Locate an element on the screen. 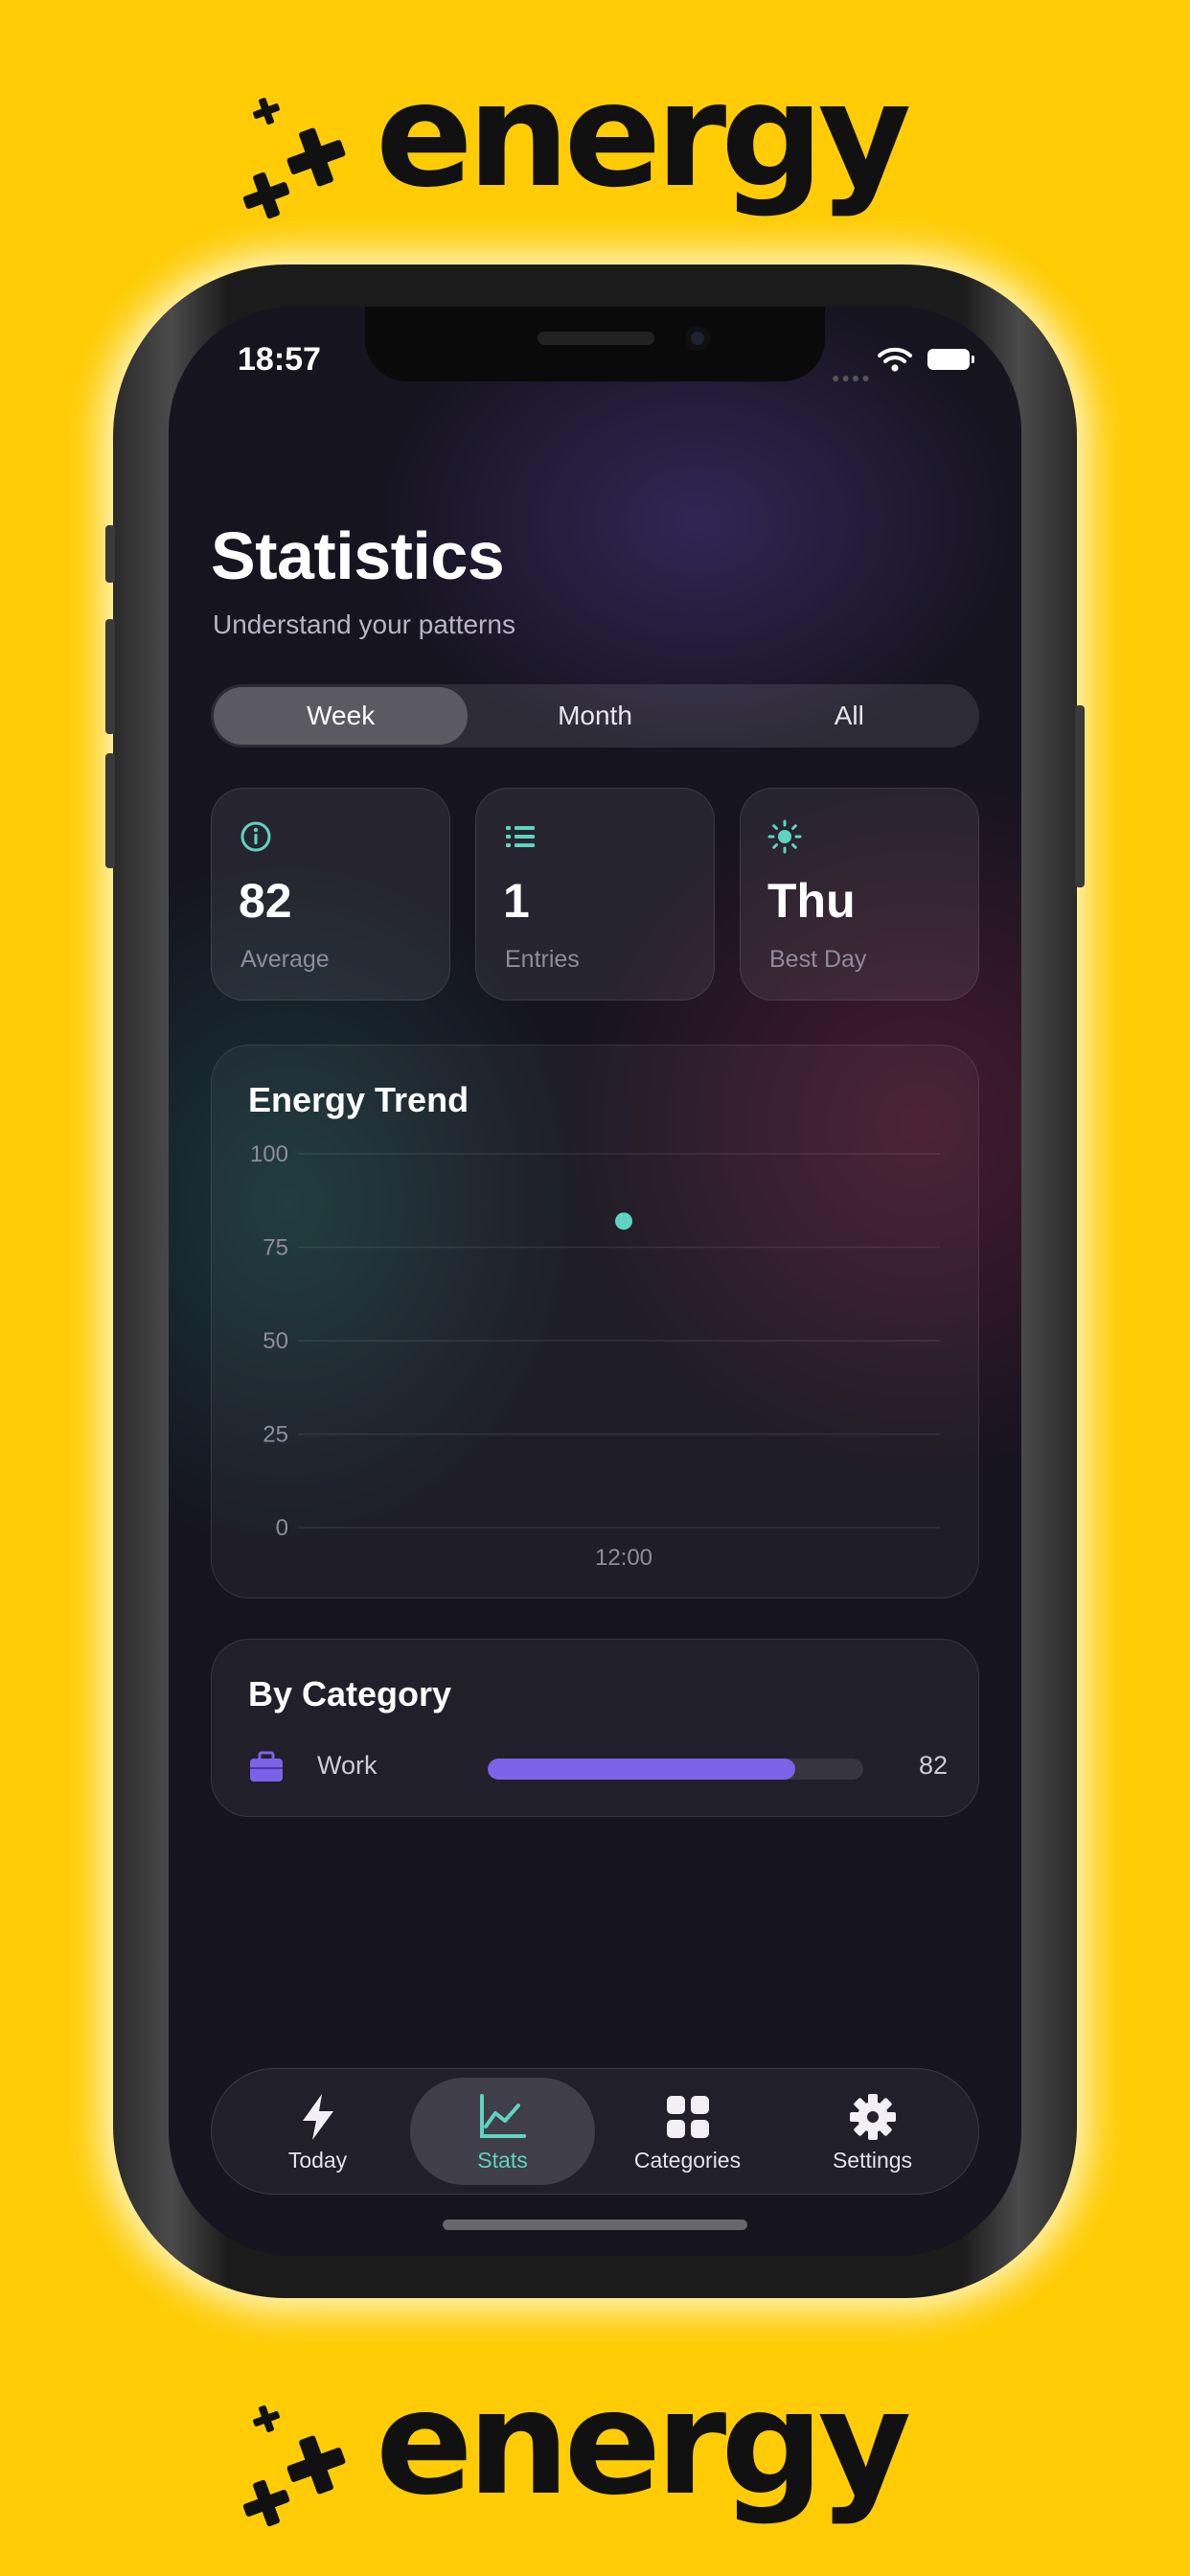 The height and width of the screenshot is (2576, 1190). by-category-title: By Category is located at coordinates (350, 1694).